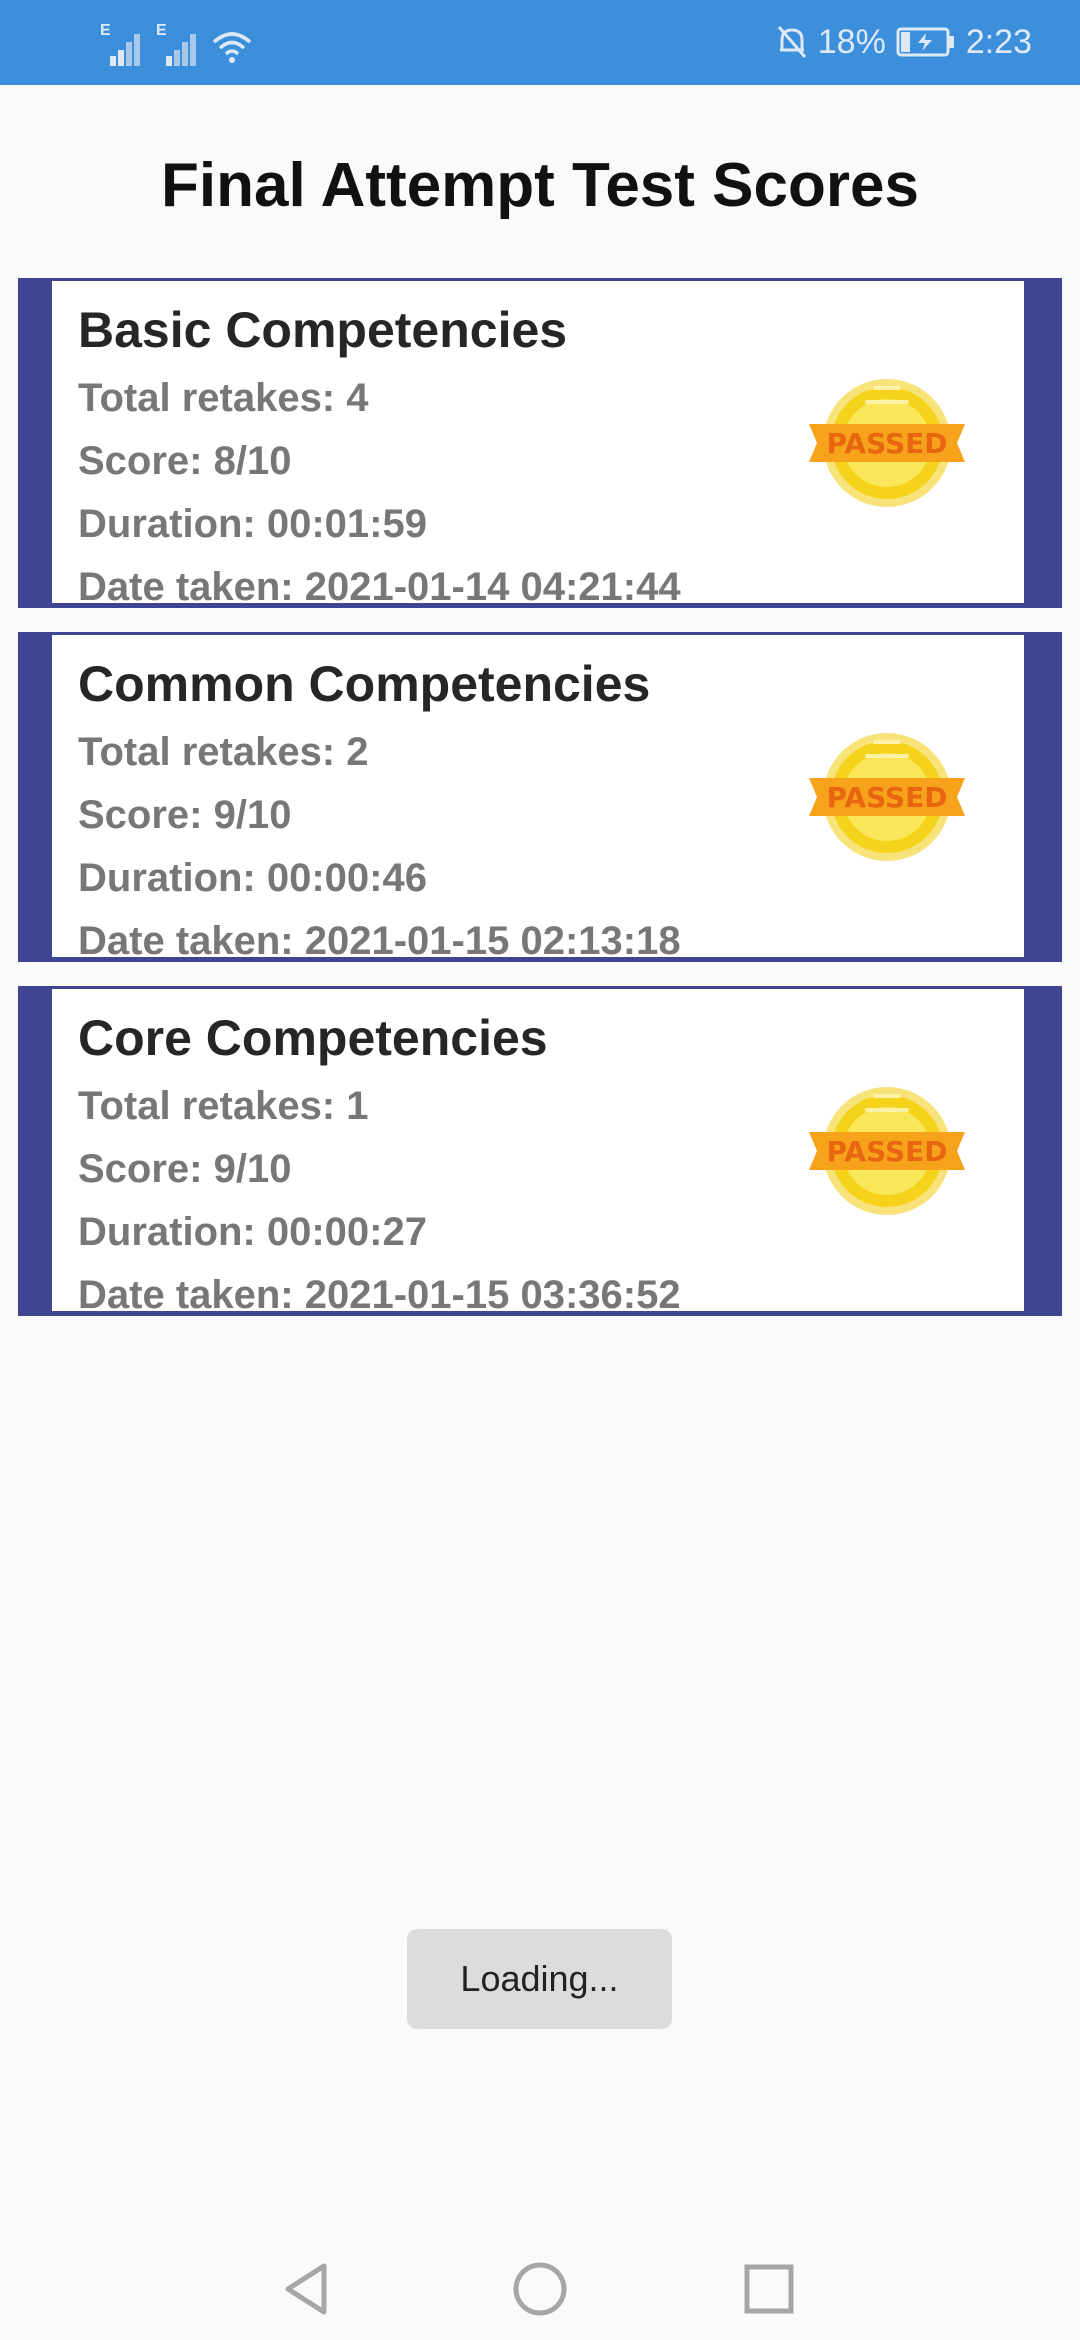 The height and width of the screenshot is (2340, 1080). What do you see at coordinates (323, 330) in the screenshot?
I see `card-title: Basic Competencies` at bounding box center [323, 330].